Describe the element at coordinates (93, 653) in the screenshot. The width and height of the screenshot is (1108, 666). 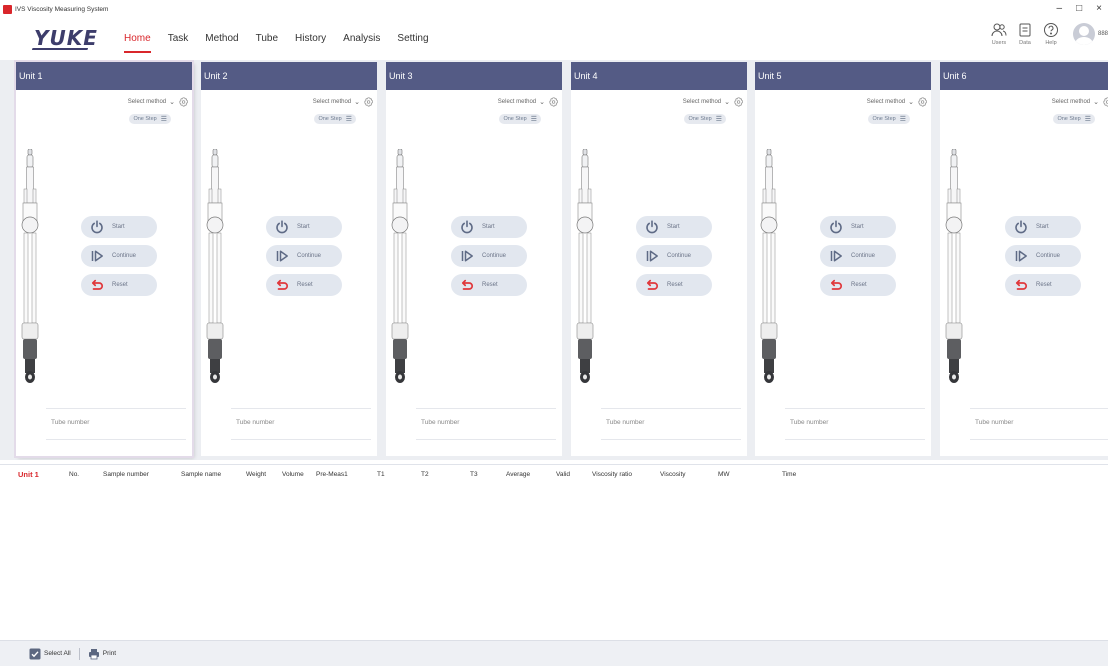
I see `printer-icon` at that location.